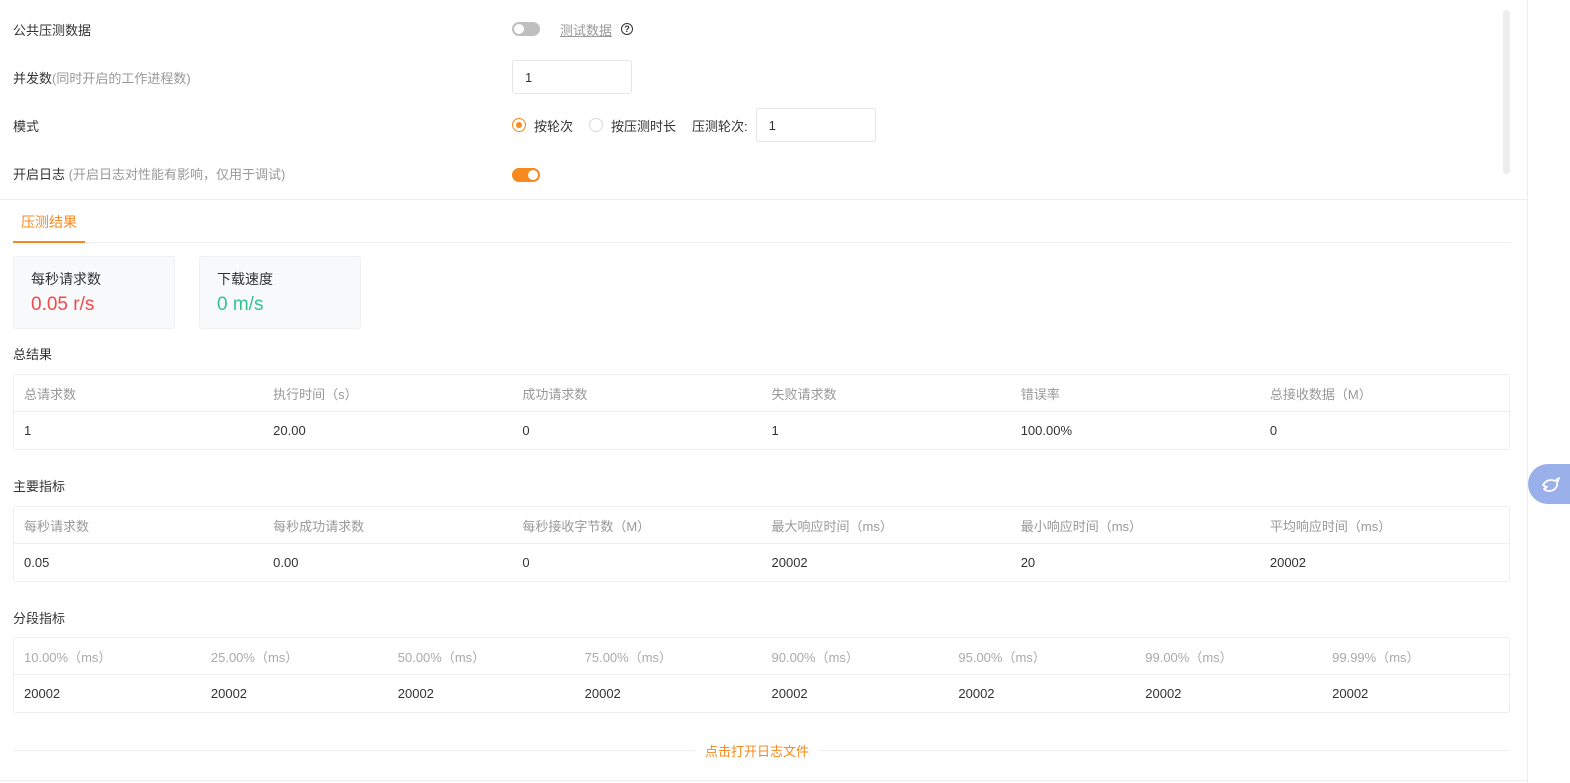 Image resolution: width=1570 pixels, height=783 pixels. Describe the element at coordinates (627, 29) in the screenshot. I see `help-icon: ?` at that location.